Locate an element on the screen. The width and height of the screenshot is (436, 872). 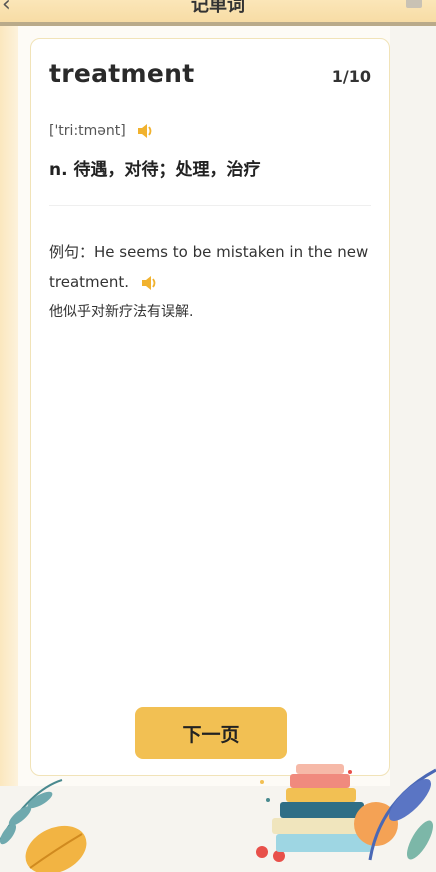
example-label: 例句： is located at coordinates (72, 252).